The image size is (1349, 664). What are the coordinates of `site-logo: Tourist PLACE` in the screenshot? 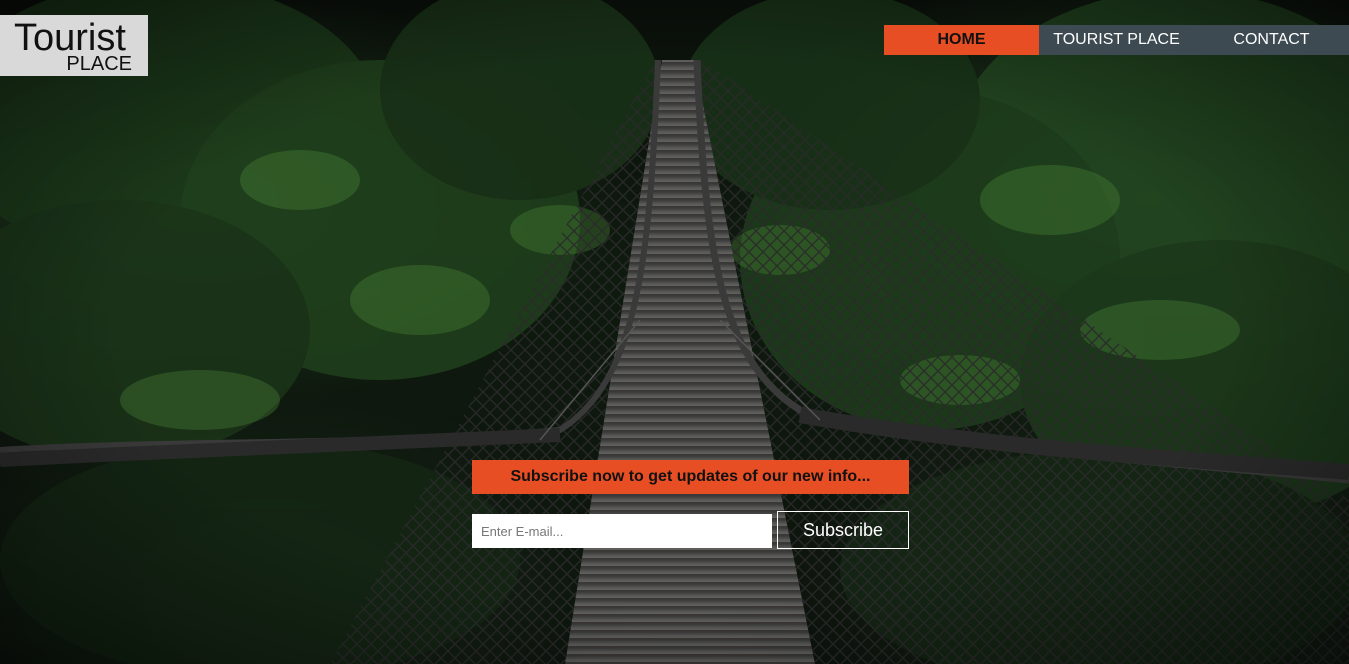 It's located at (74, 45).